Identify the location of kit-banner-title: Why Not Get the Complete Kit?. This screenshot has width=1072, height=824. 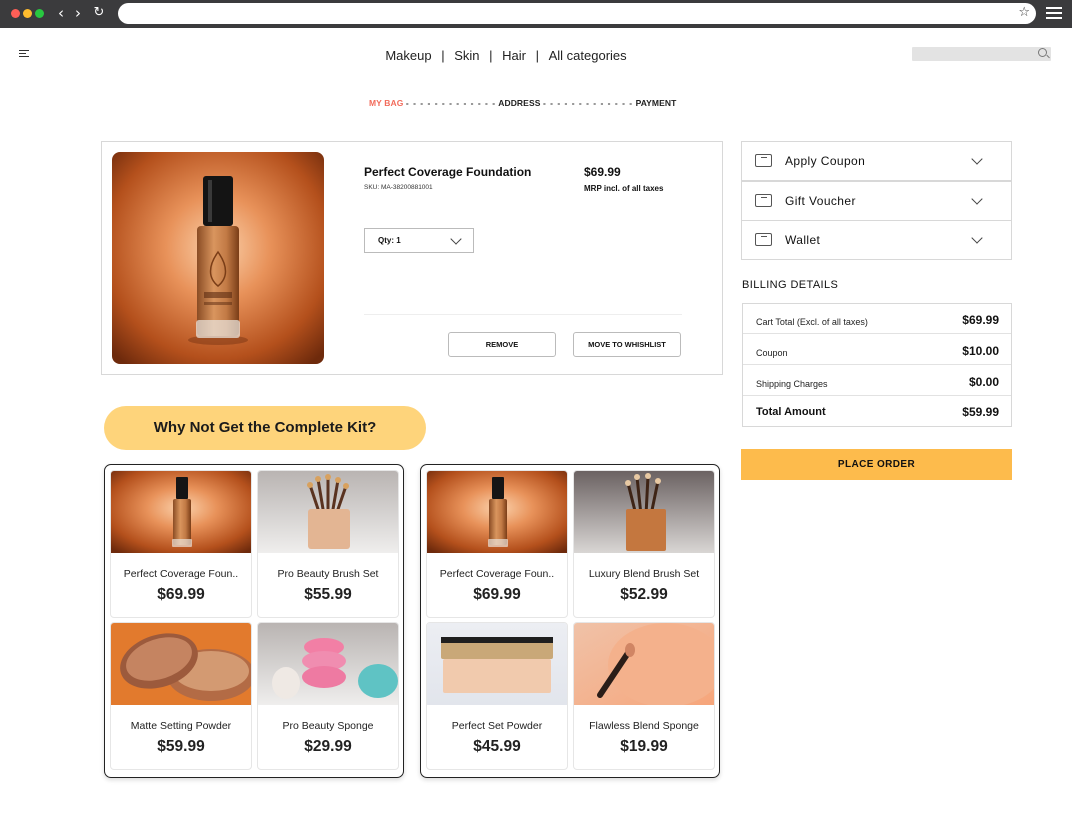
(265, 428).